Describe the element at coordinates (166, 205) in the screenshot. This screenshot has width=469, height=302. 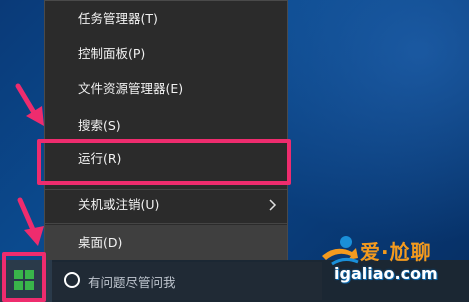
I see `menu-item-shutdown-signout: 关机或注销(U)` at that location.